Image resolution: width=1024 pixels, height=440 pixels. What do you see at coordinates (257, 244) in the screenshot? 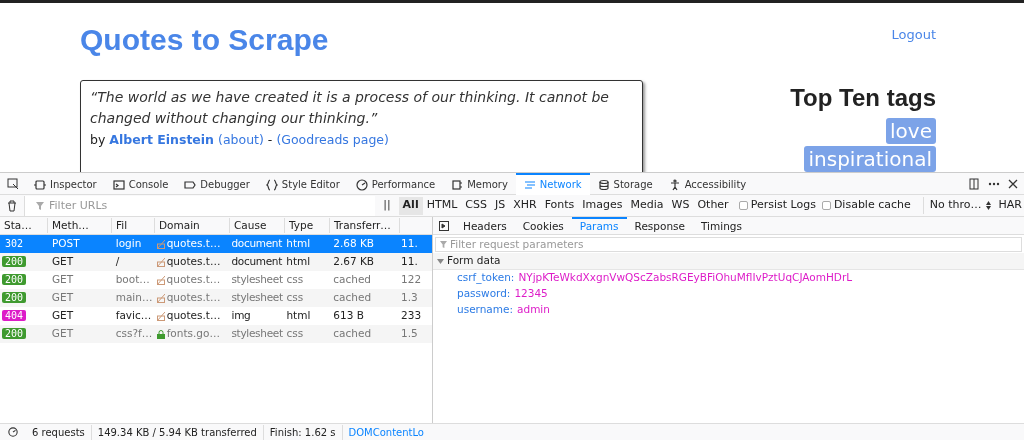
I see `cause-cell-text: document` at bounding box center [257, 244].